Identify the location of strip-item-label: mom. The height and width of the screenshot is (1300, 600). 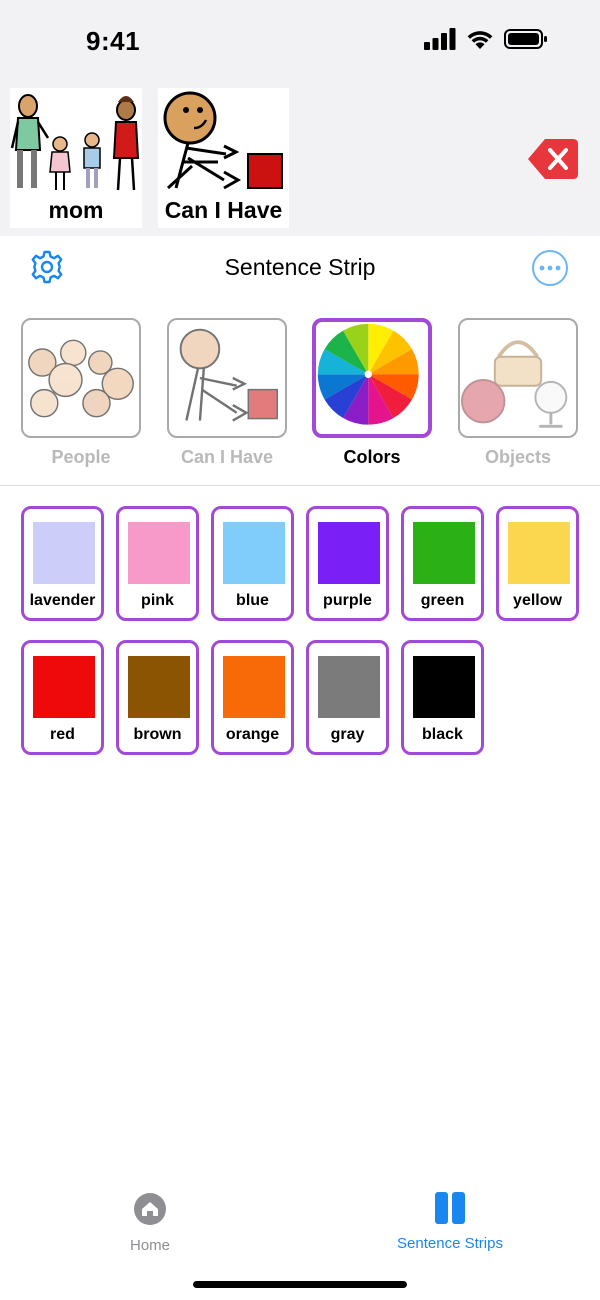
(76, 210).